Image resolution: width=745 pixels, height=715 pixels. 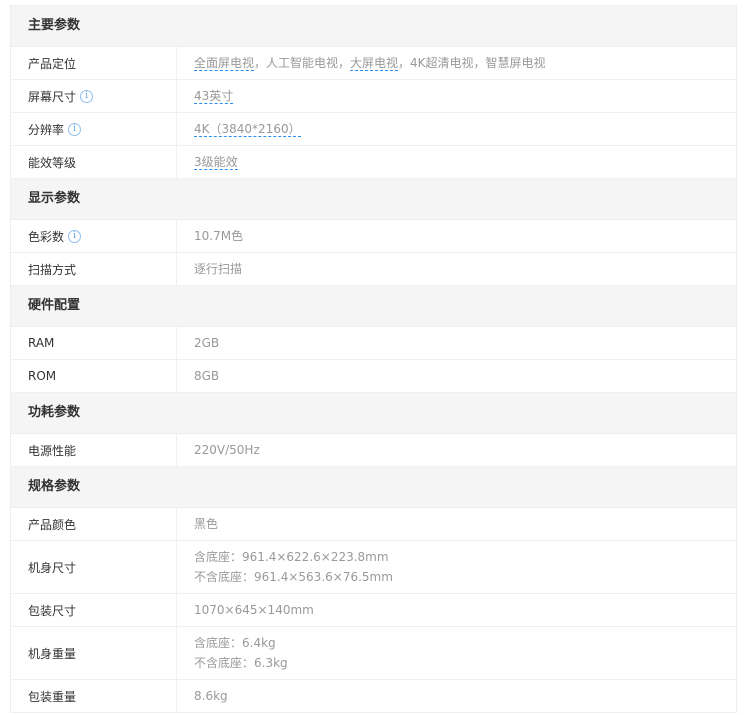 I want to click on spec-label-cell: 机身尺寸, so click(x=94, y=567).